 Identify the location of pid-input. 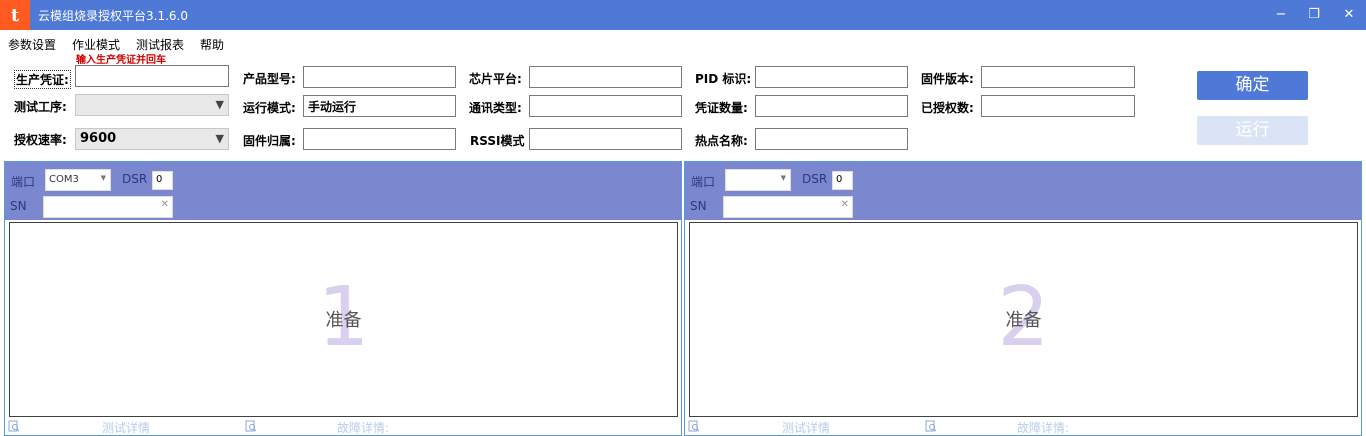
(831, 77).